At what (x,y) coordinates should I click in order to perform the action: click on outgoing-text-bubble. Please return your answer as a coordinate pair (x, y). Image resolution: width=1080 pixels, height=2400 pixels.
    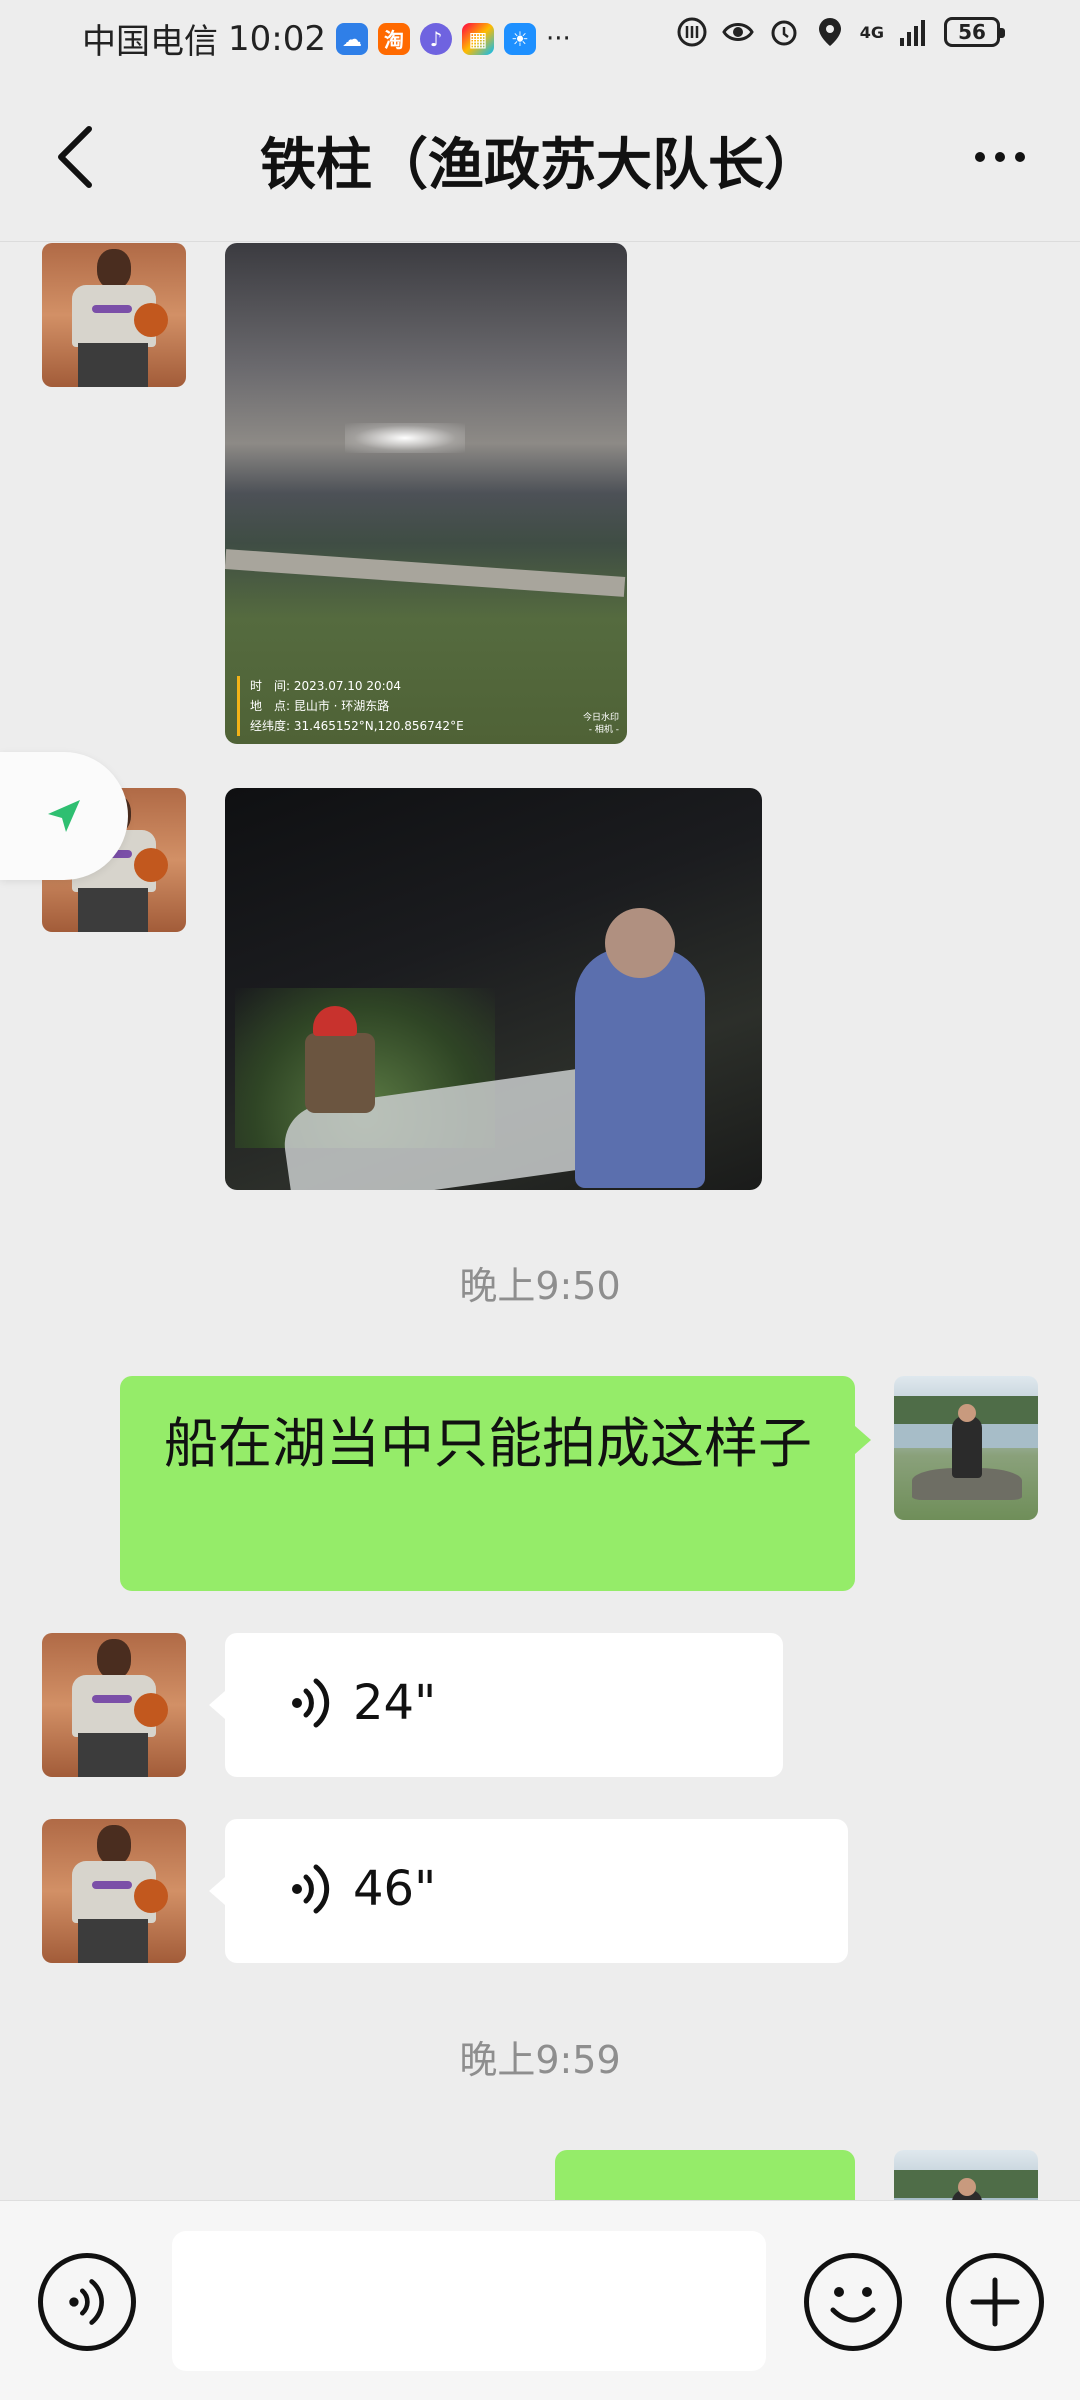
    Looking at the image, I should click on (705, 2175).